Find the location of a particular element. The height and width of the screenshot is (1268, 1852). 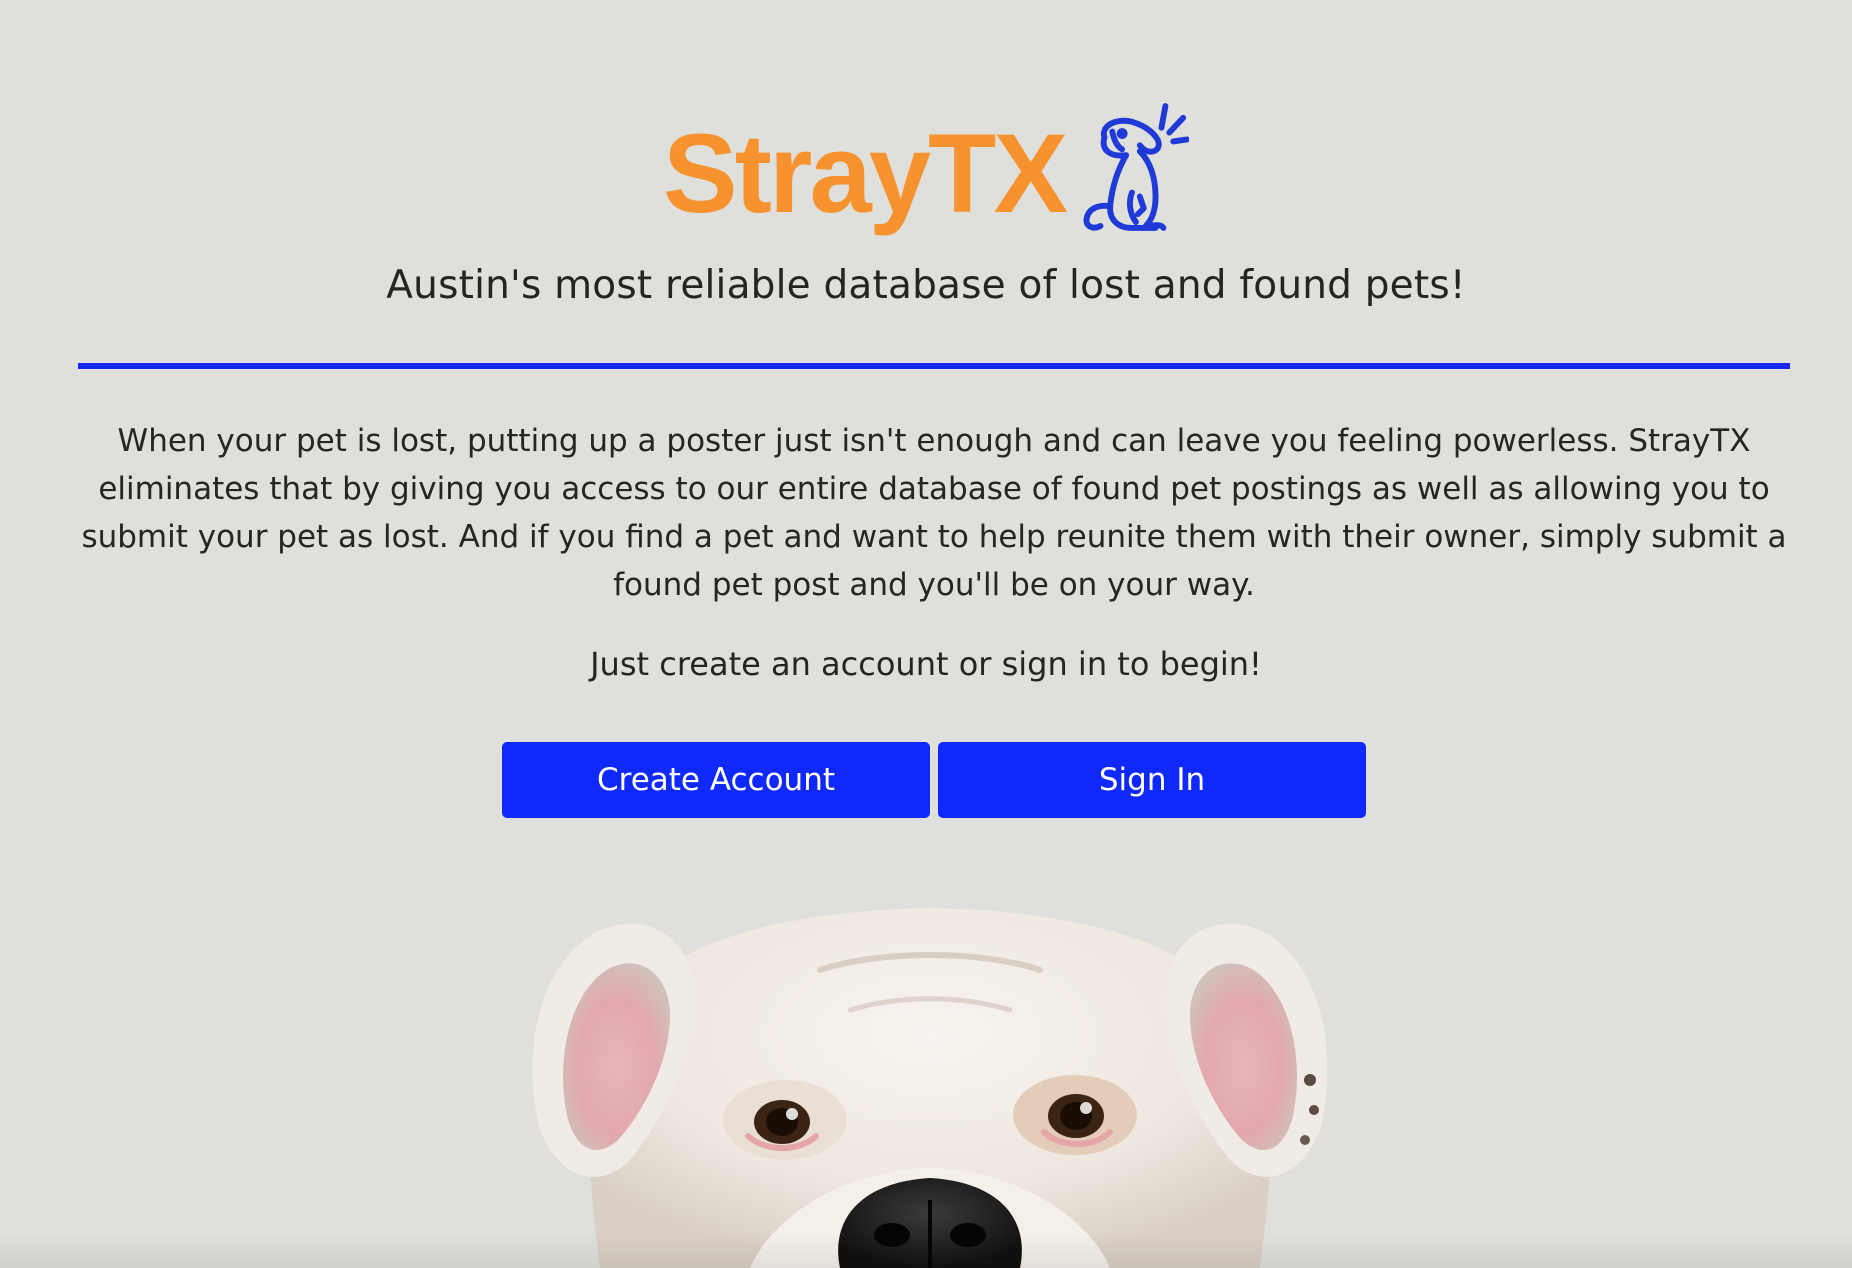

logo-text: StrayTX is located at coordinates (865, 173).